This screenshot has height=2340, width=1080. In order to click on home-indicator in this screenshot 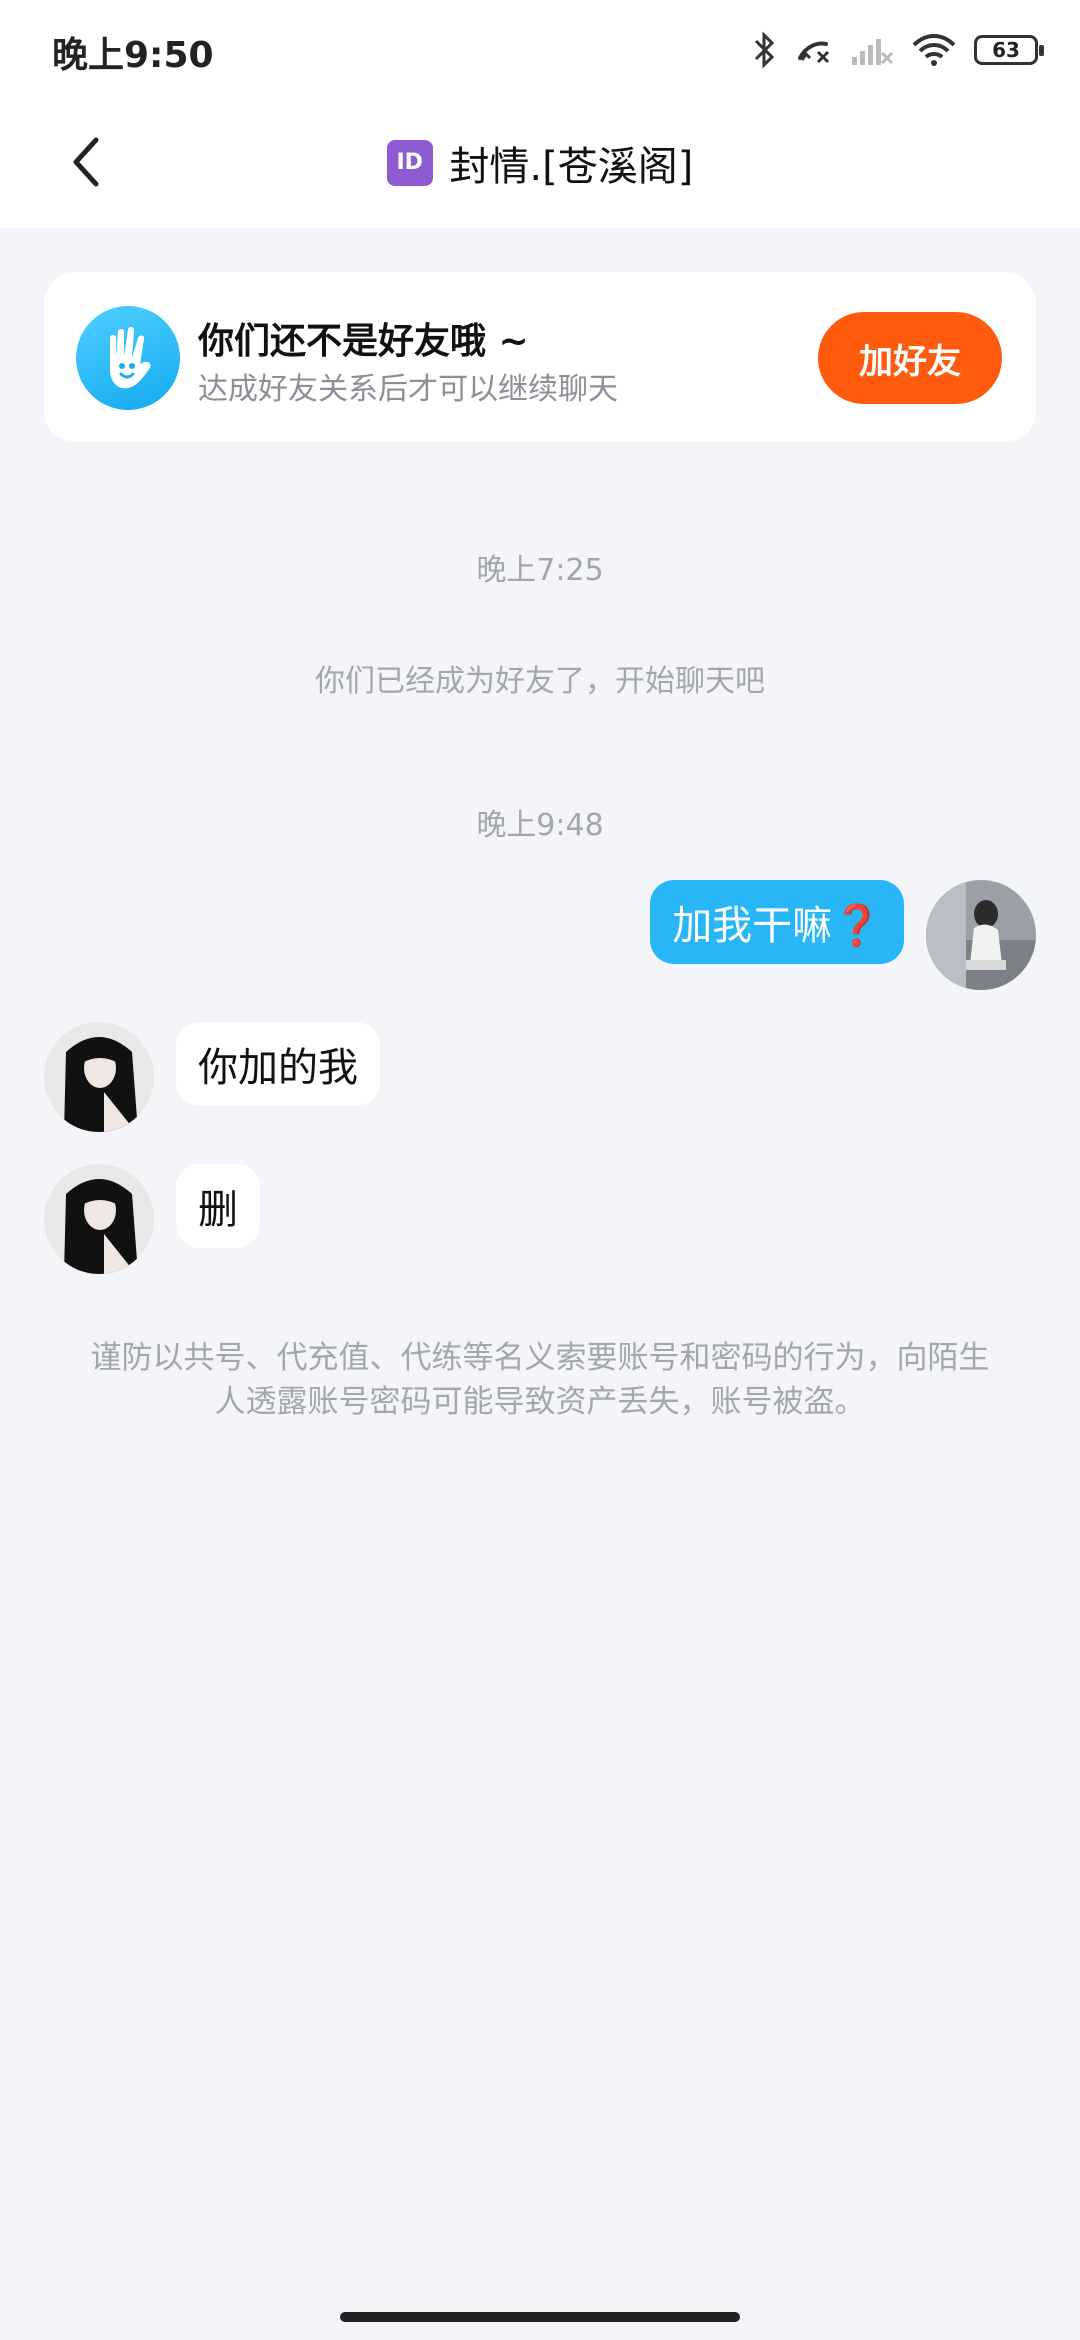, I will do `click(540, 2317)`.